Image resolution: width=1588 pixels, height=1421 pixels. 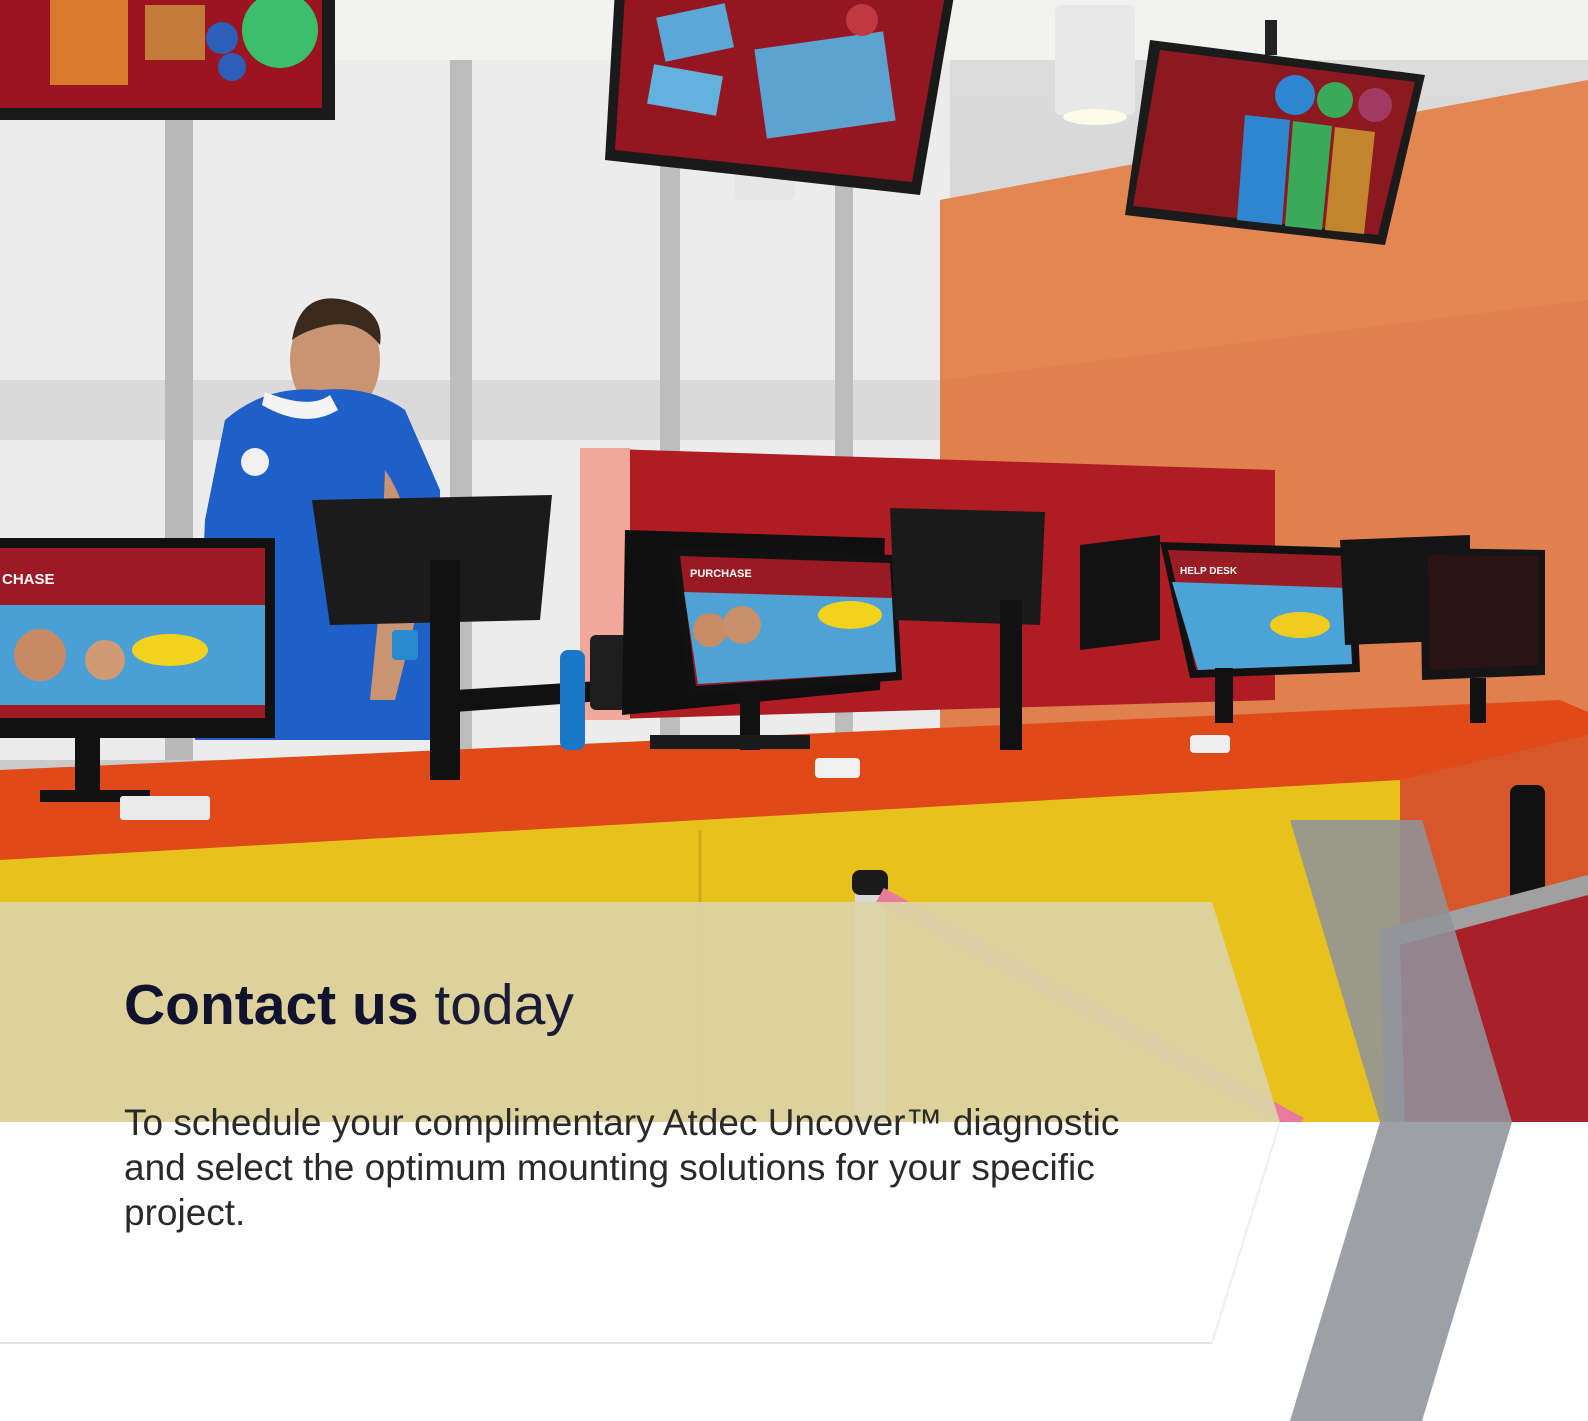 I want to click on headline-light: today, so click(x=504, y=1005).